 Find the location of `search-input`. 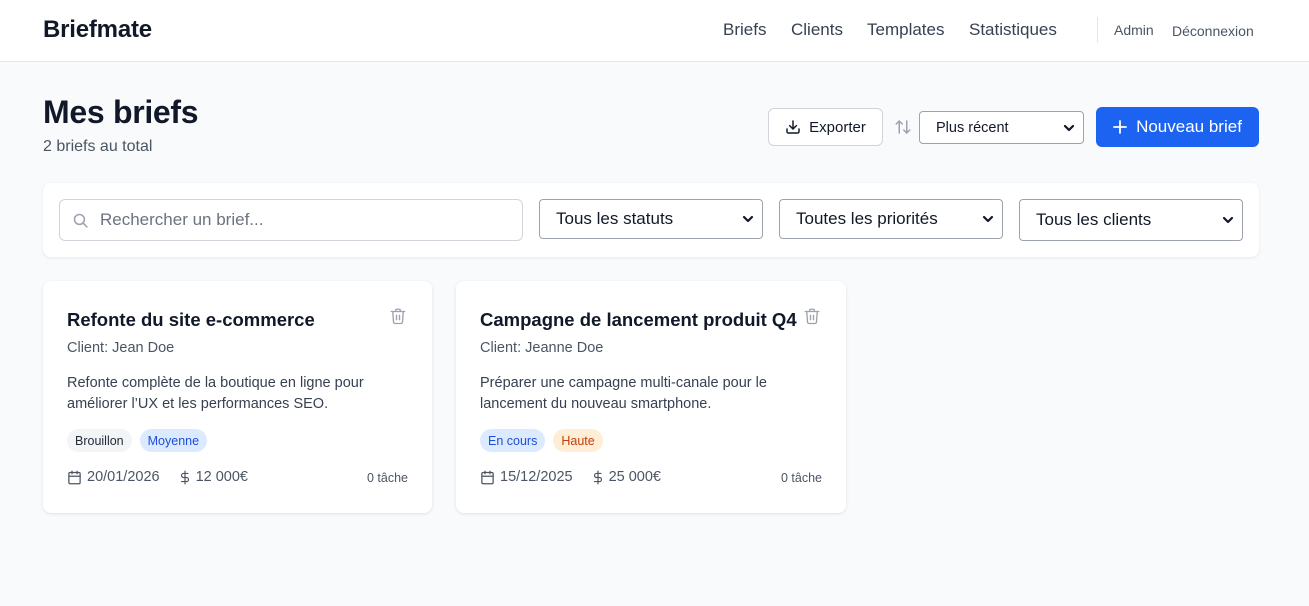

search-input is located at coordinates (305, 220).